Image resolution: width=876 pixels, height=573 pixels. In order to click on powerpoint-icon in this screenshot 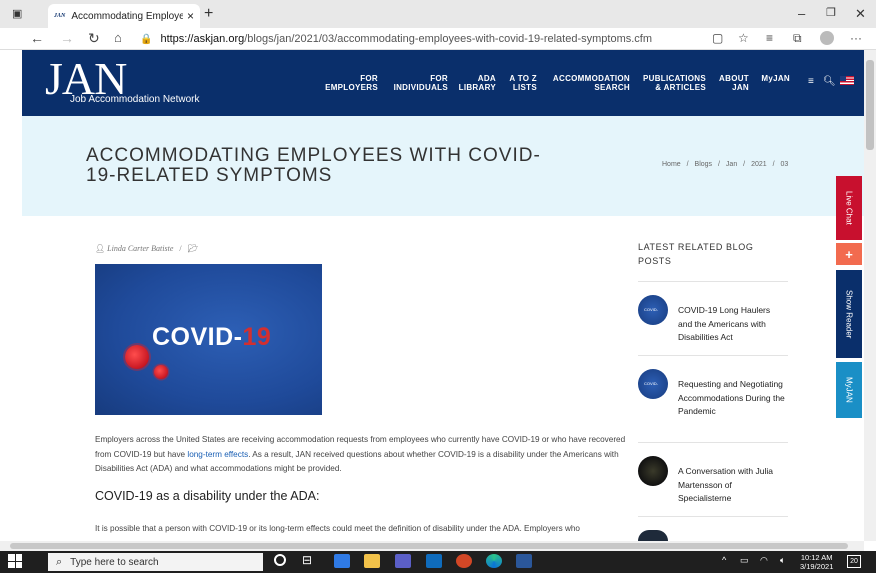, I will do `click(464, 561)`.